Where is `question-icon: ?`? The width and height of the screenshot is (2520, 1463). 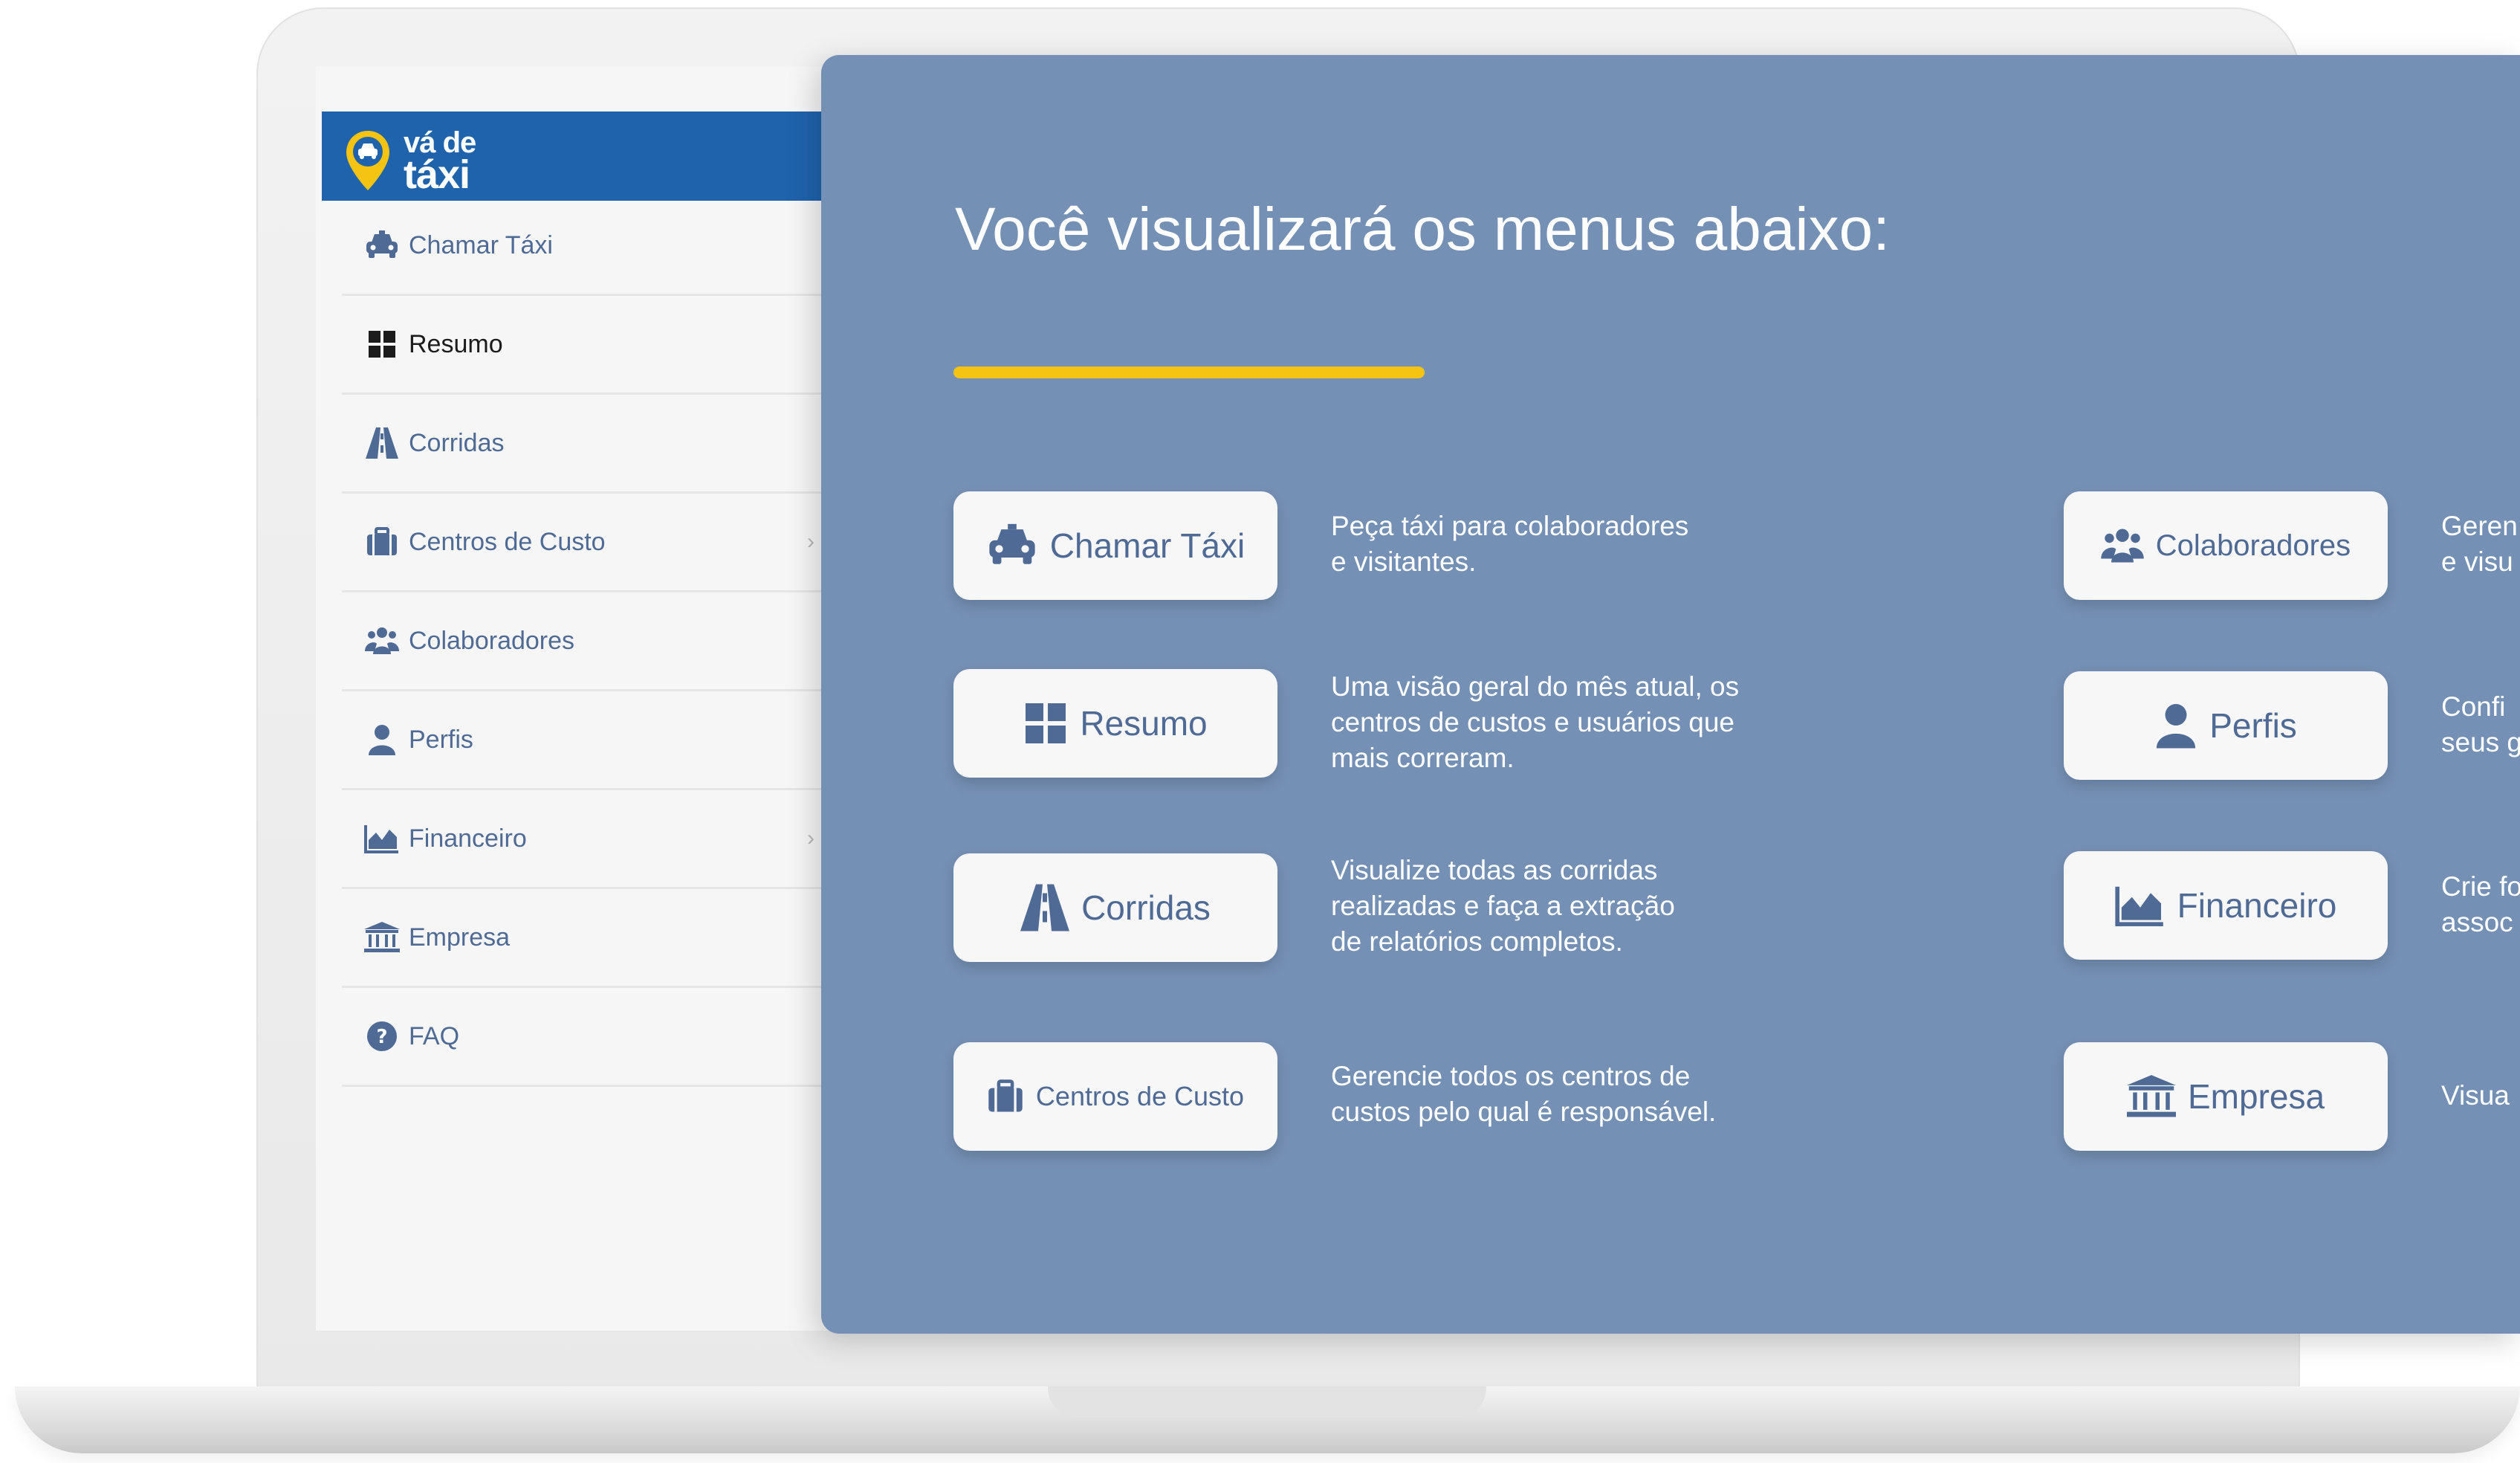
question-icon: ? is located at coordinates (382, 1036).